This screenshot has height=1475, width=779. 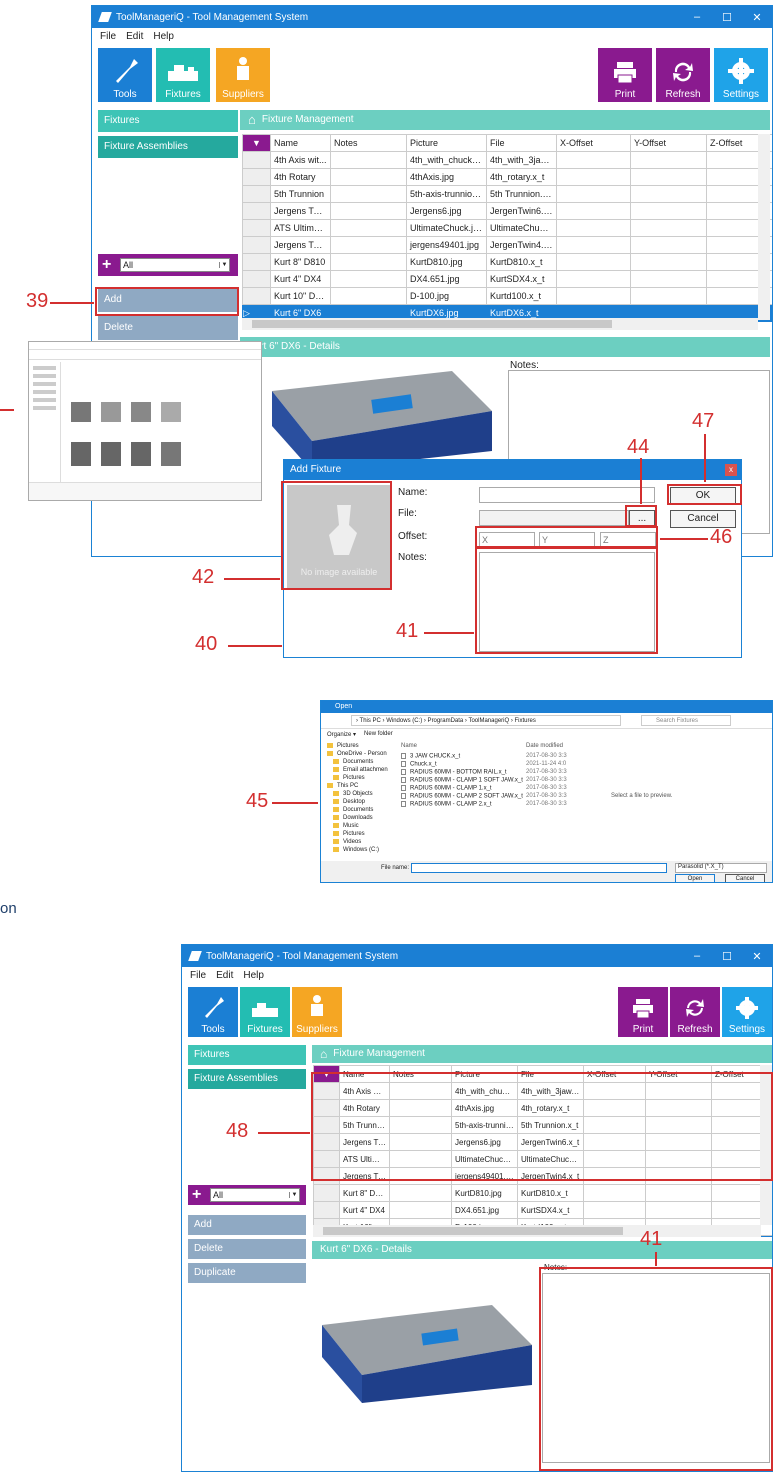 I want to click on duplicate-button: Duplicate, so click(x=247, y=1273).